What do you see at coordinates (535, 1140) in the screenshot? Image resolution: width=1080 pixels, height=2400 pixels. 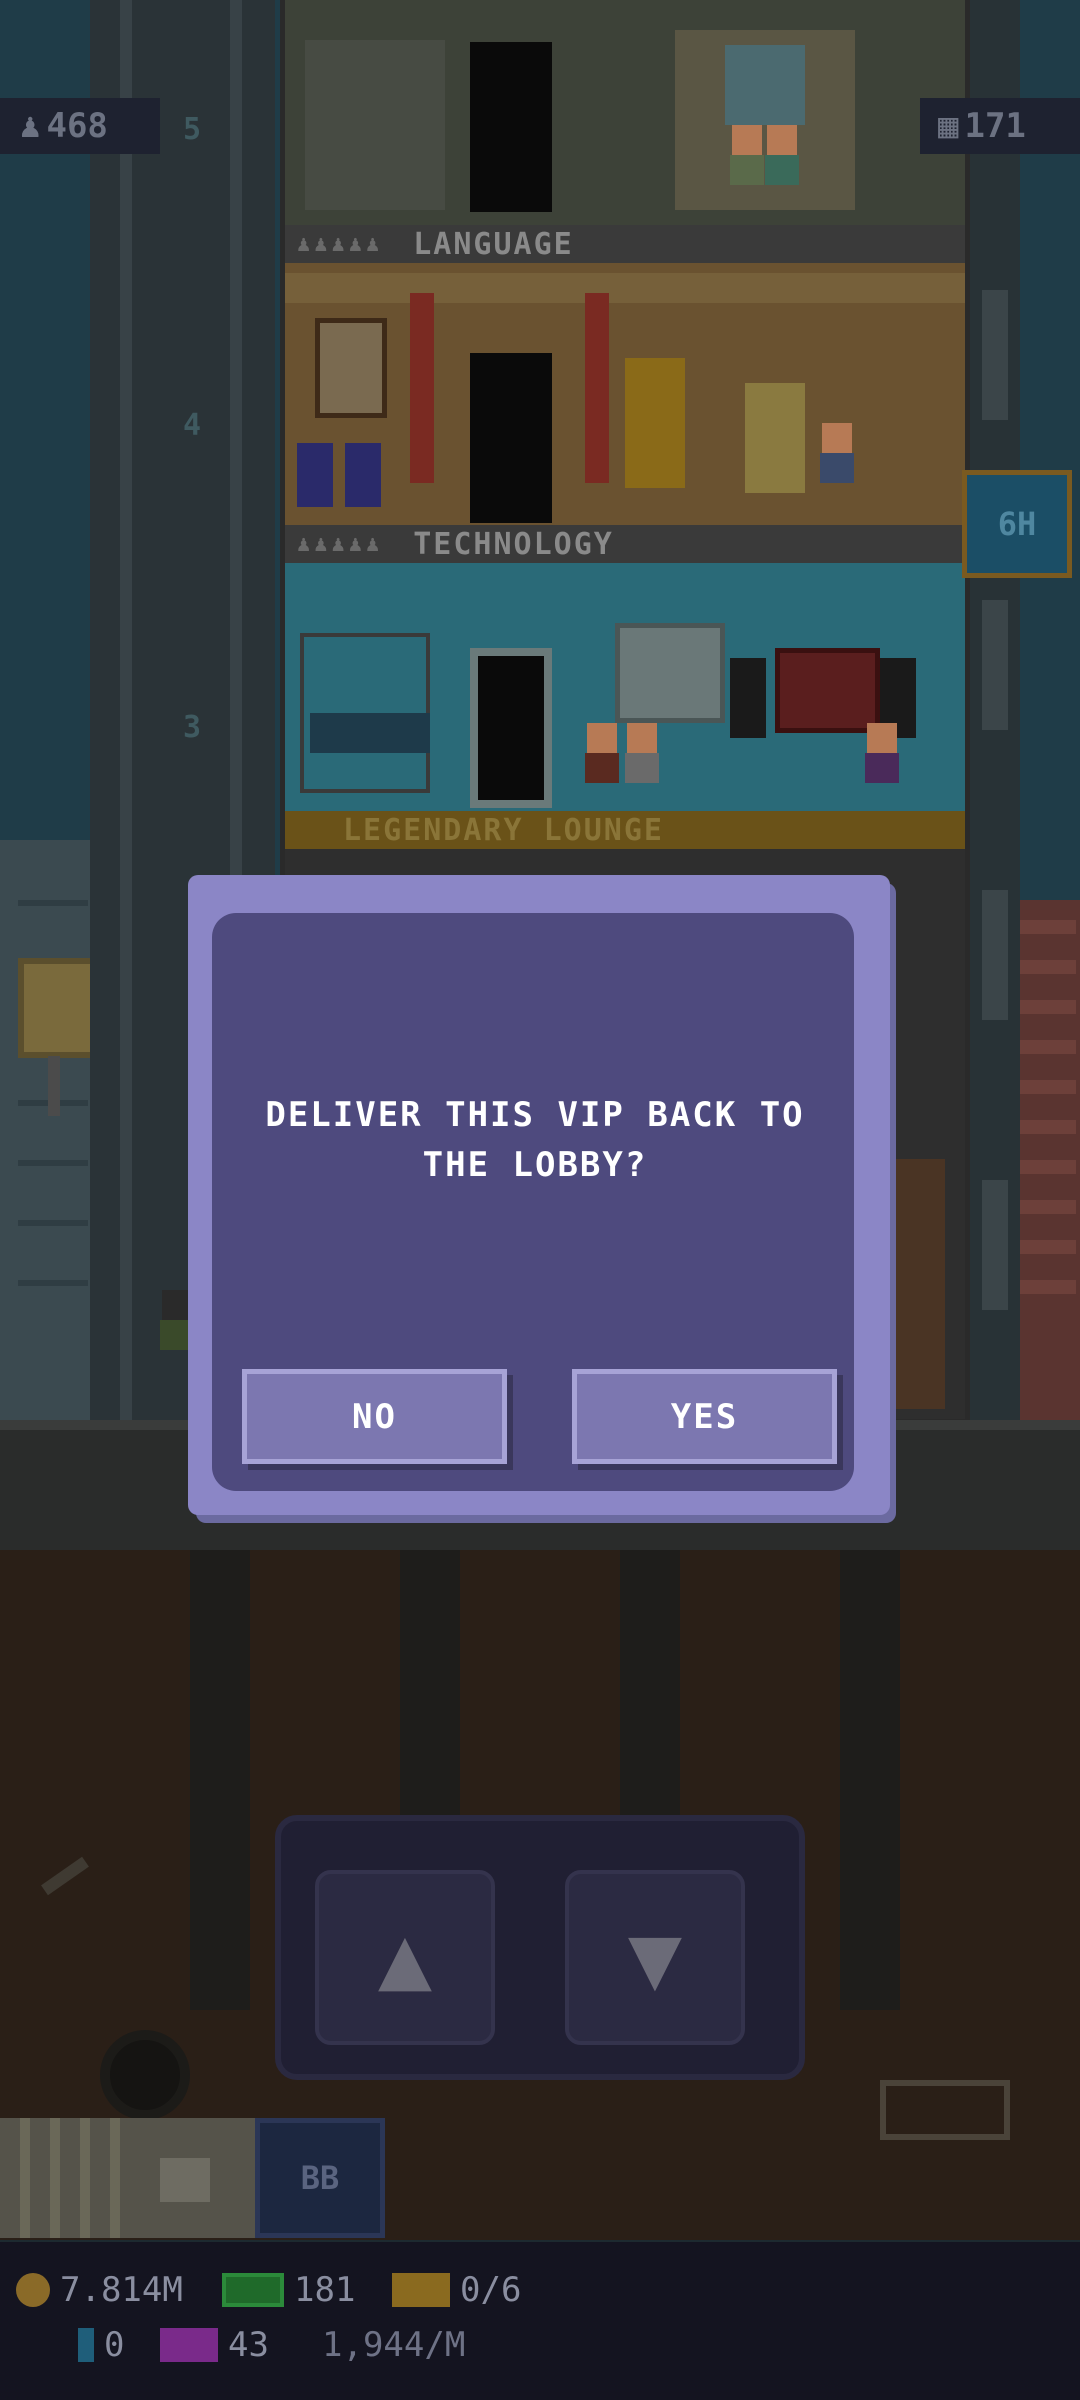 I see `dialog-message: DELIVER THIS VIP BACK TO THE LOBBY?` at bounding box center [535, 1140].